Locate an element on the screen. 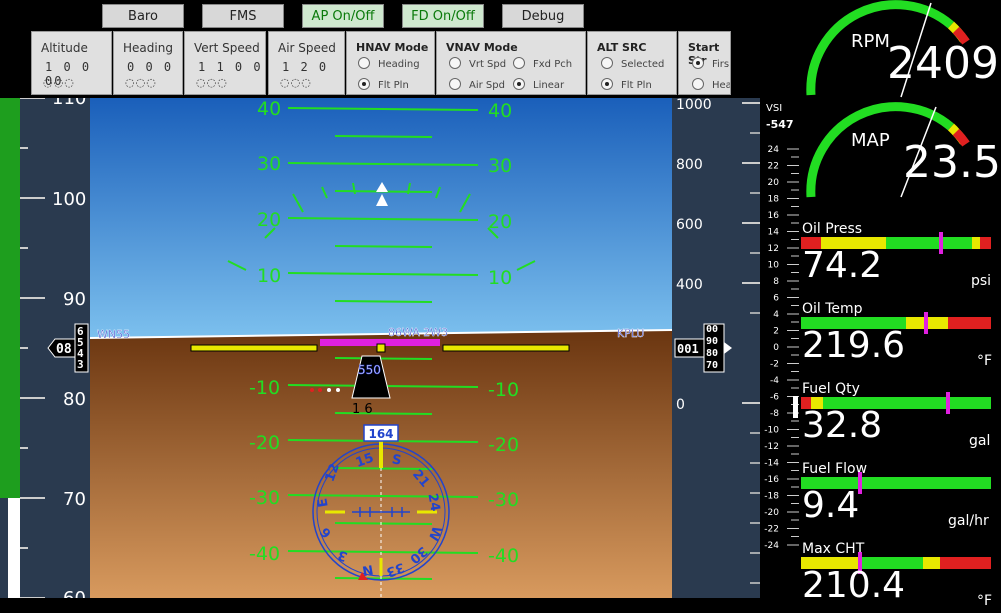 The image size is (1001, 613). aircraft-wing-right is located at coordinates (506, 348).